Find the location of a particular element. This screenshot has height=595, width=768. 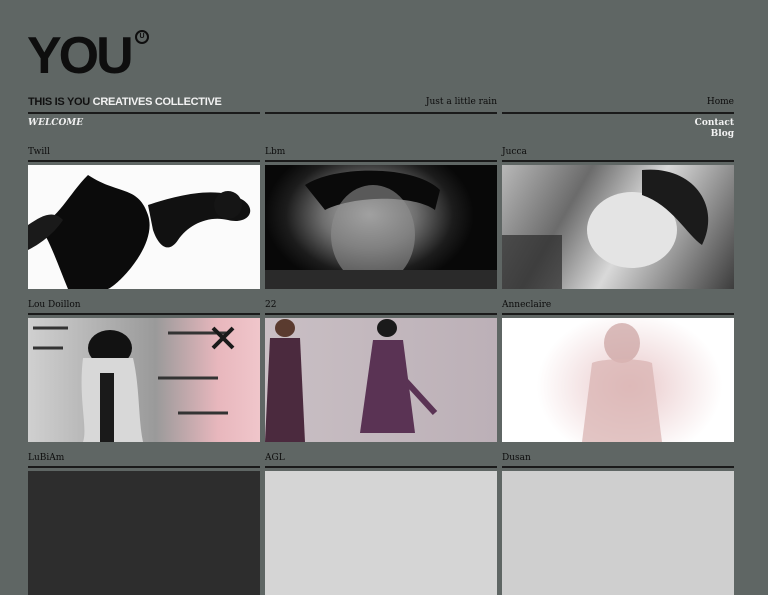

portfolio-item-22: 22 is located at coordinates (381, 370).